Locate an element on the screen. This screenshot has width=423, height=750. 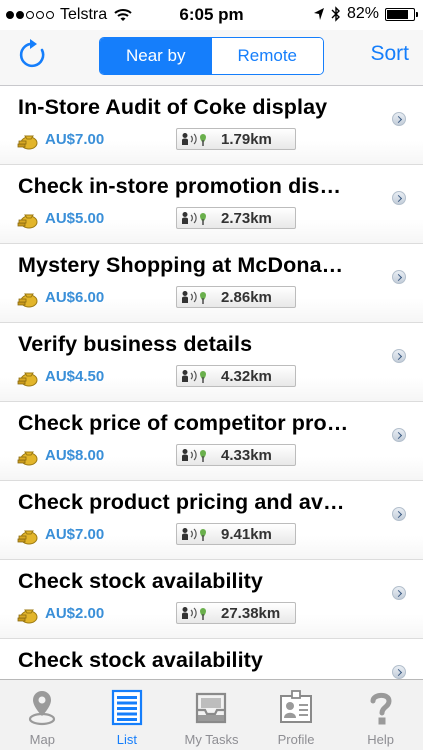
task-row: Check stock availability is located at coordinates (211, 659).